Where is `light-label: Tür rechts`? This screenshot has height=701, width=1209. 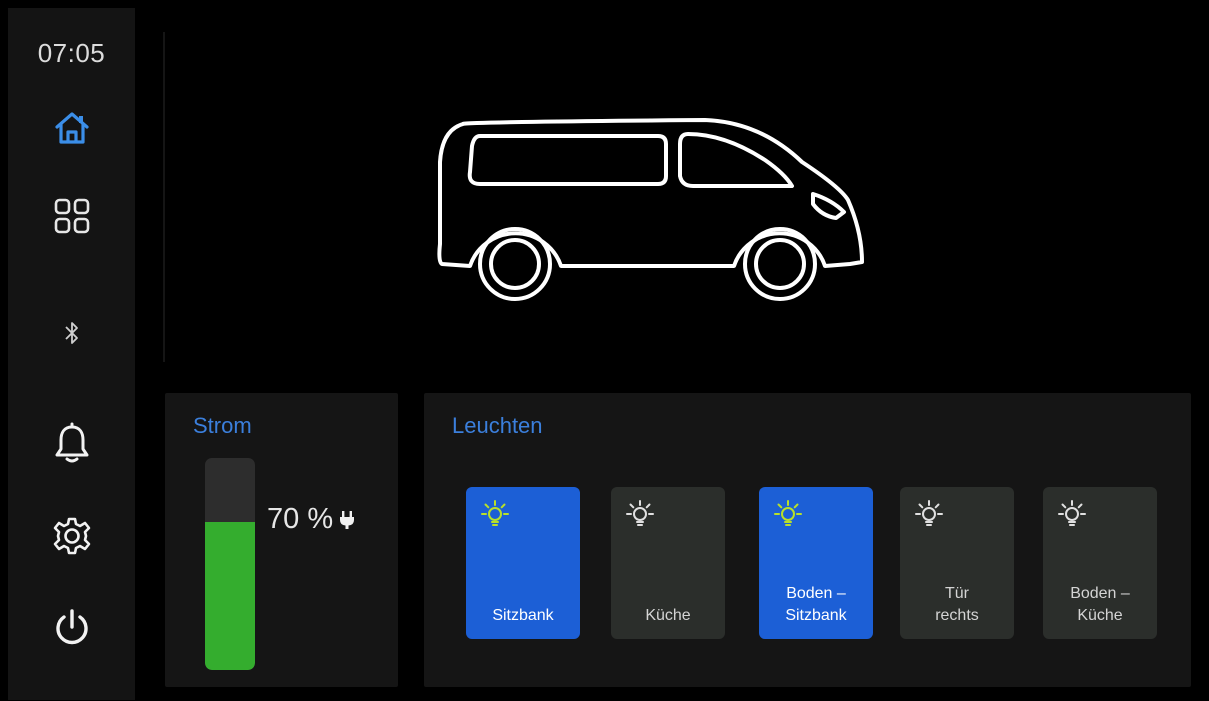 light-label: Tür rechts is located at coordinates (957, 604).